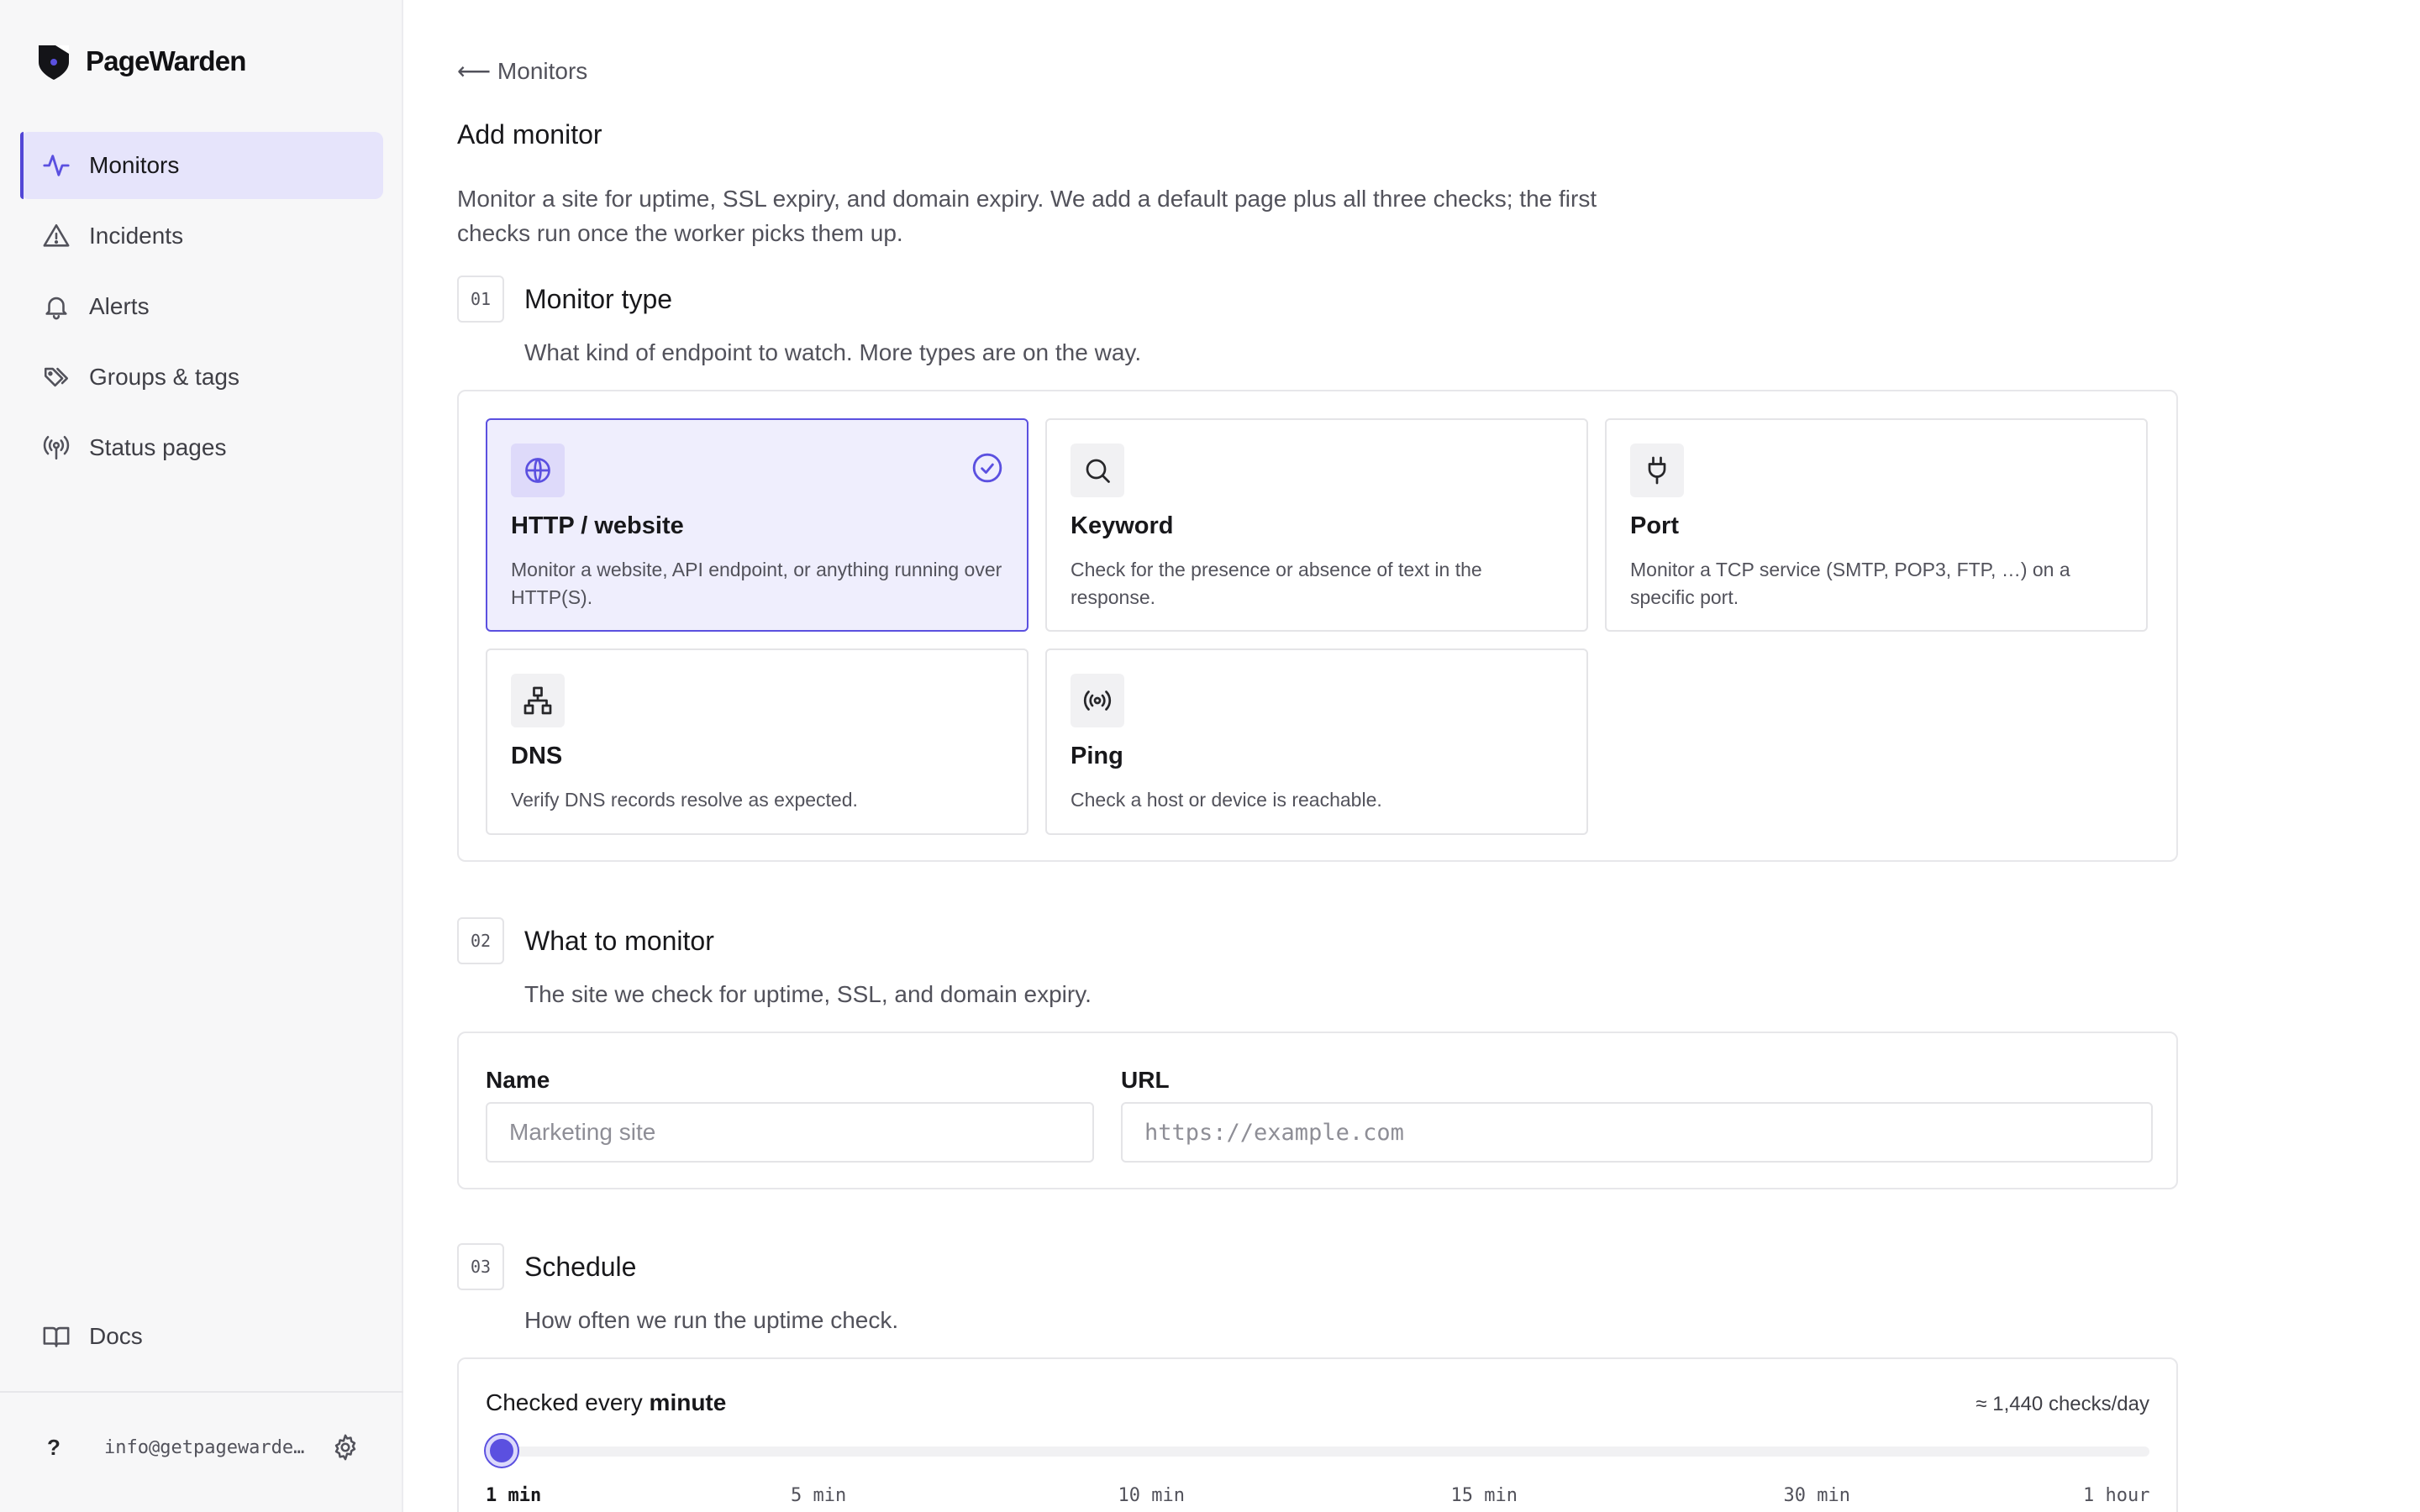  I want to click on step-target-header: 02 What to monitor, so click(585, 940).